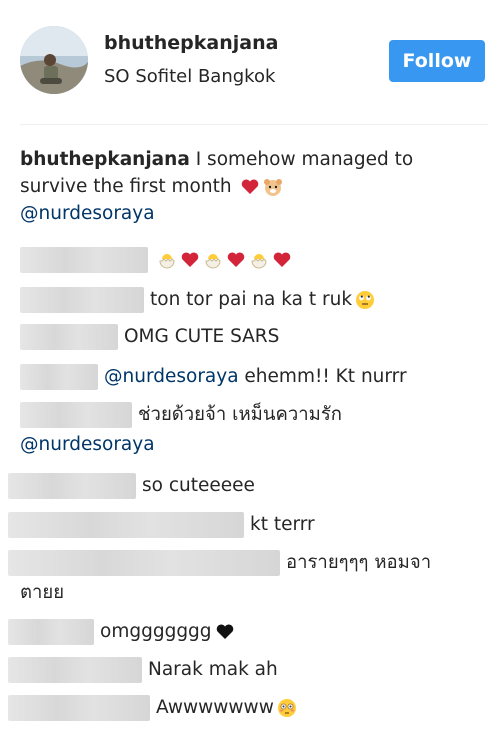  I want to click on comment-row: omggggggg, so click(121, 631).